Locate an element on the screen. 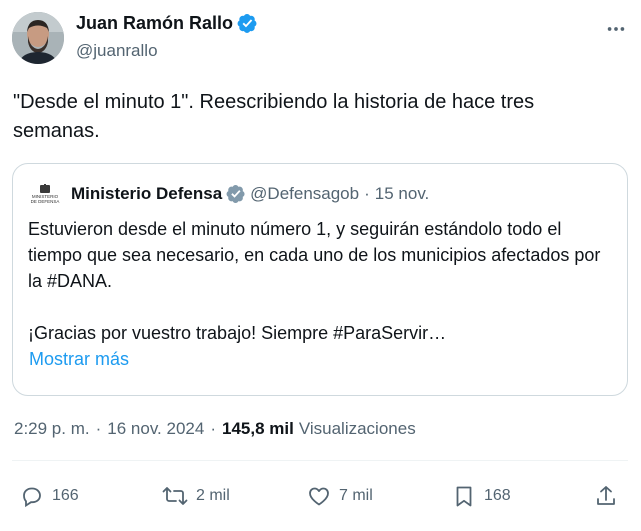  quote-date: 15 nov. is located at coordinates (402, 194).